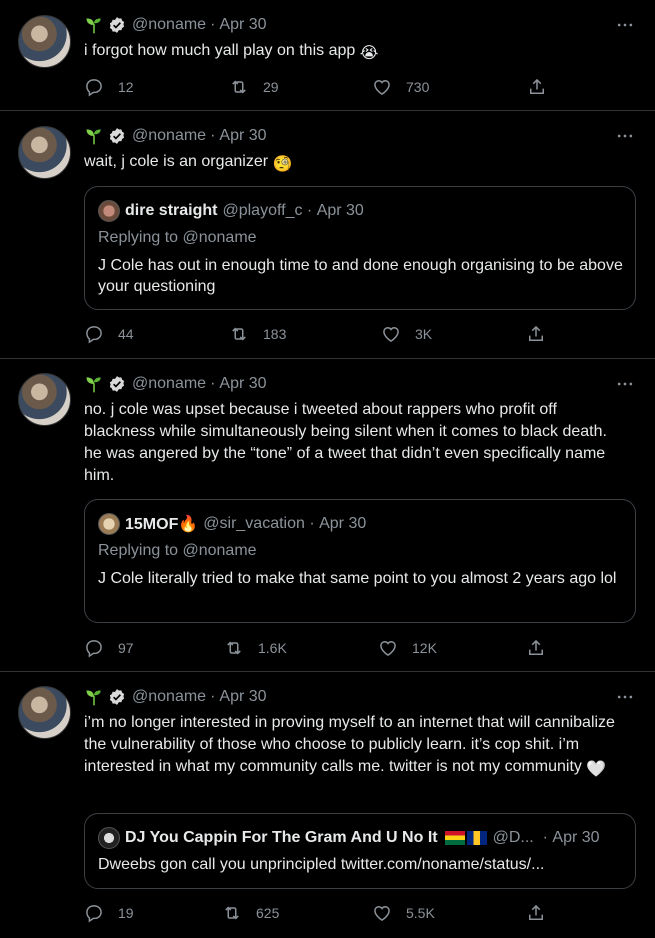  What do you see at coordinates (220, 50) in the screenshot?
I see `tweet-text-body: i forgot how much yall play on this app` at bounding box center [220, 50].